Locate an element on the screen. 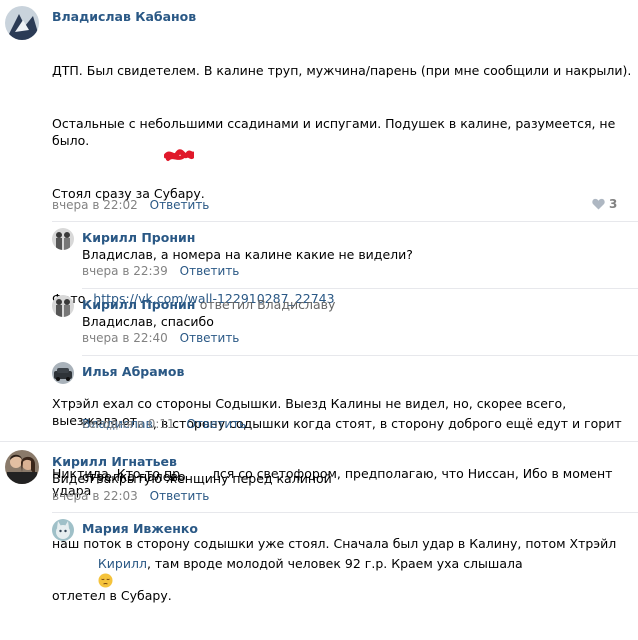  comment-author-line: Кирилл Пронин ответил Владиславу is located at coordinates (208, 304).